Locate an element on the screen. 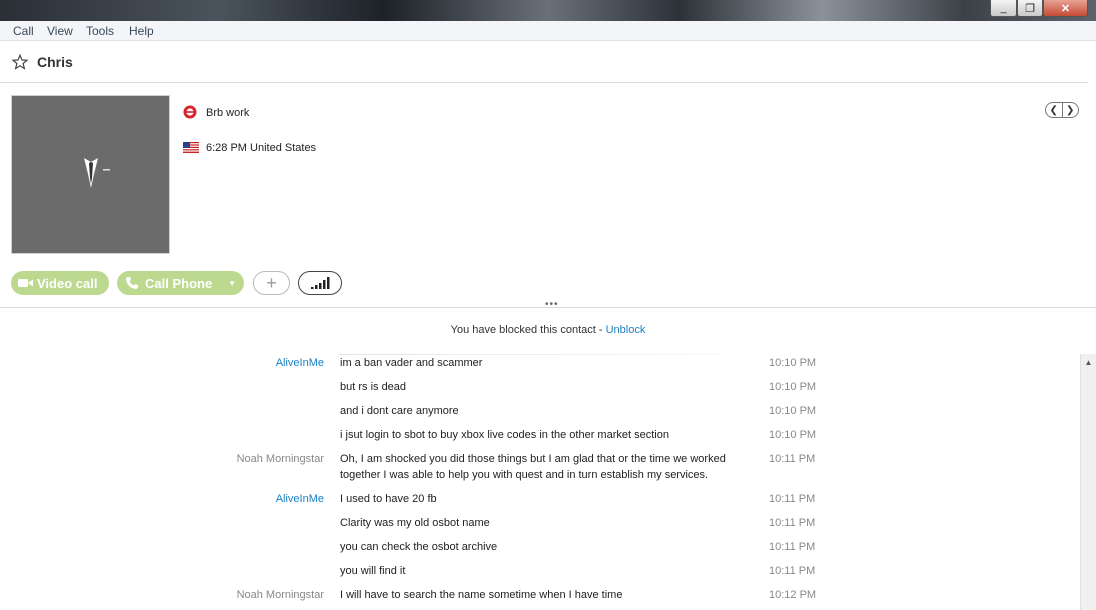  chat-scrollbar: ▲ is located at coordinates (1088, 482).